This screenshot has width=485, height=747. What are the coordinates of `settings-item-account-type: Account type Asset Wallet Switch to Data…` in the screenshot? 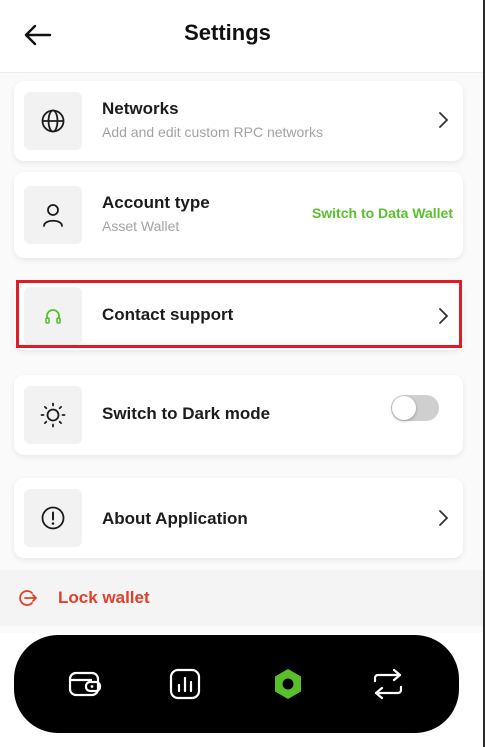 It's located at (238, 215).